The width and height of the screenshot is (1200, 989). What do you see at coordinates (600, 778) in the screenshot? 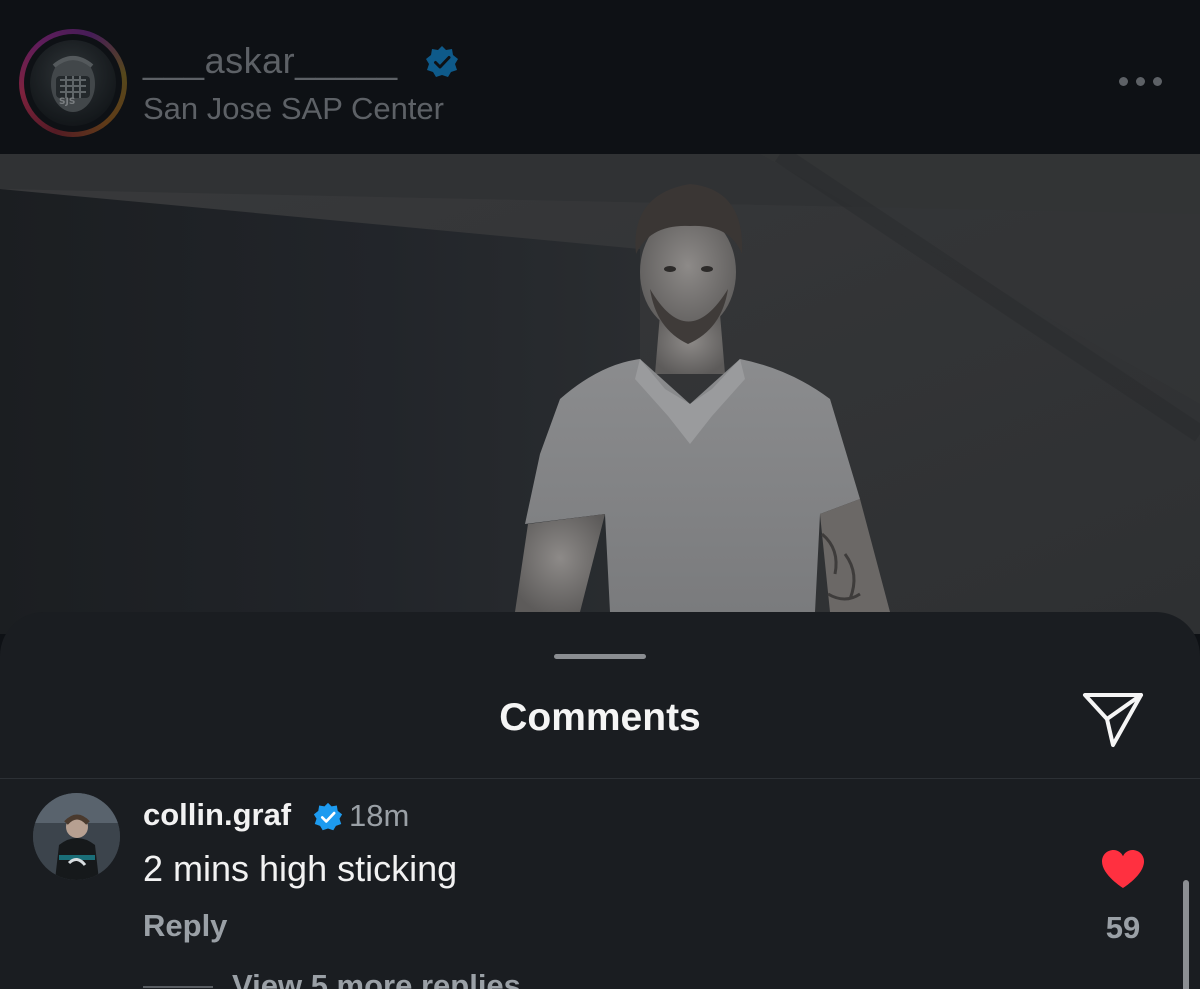
I see `divider` at bounding box center [600, 778].